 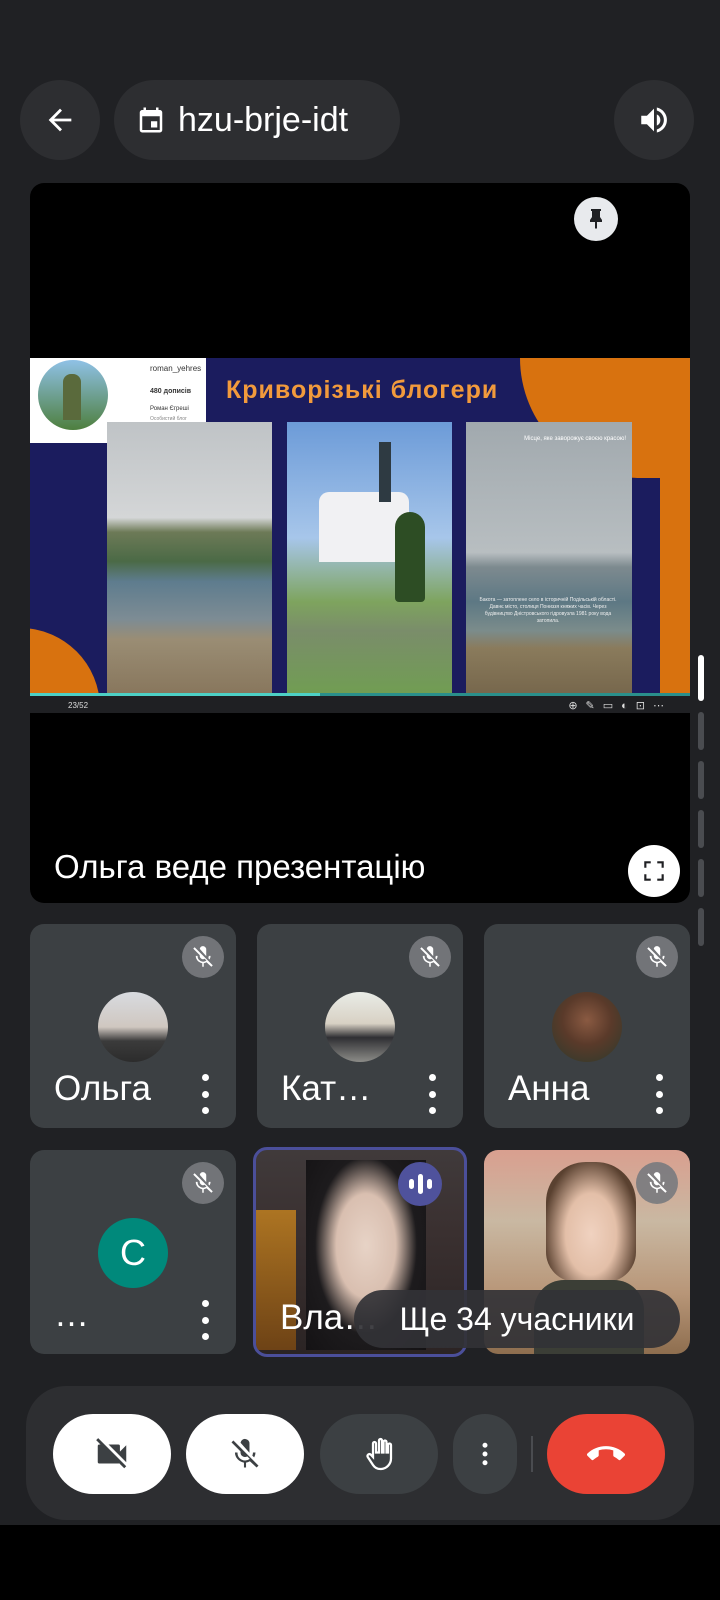 What do you see at coordinates (360, 1562) in the screenshot?
I see `system-navigation-area` at bounding box center [360, 1562].